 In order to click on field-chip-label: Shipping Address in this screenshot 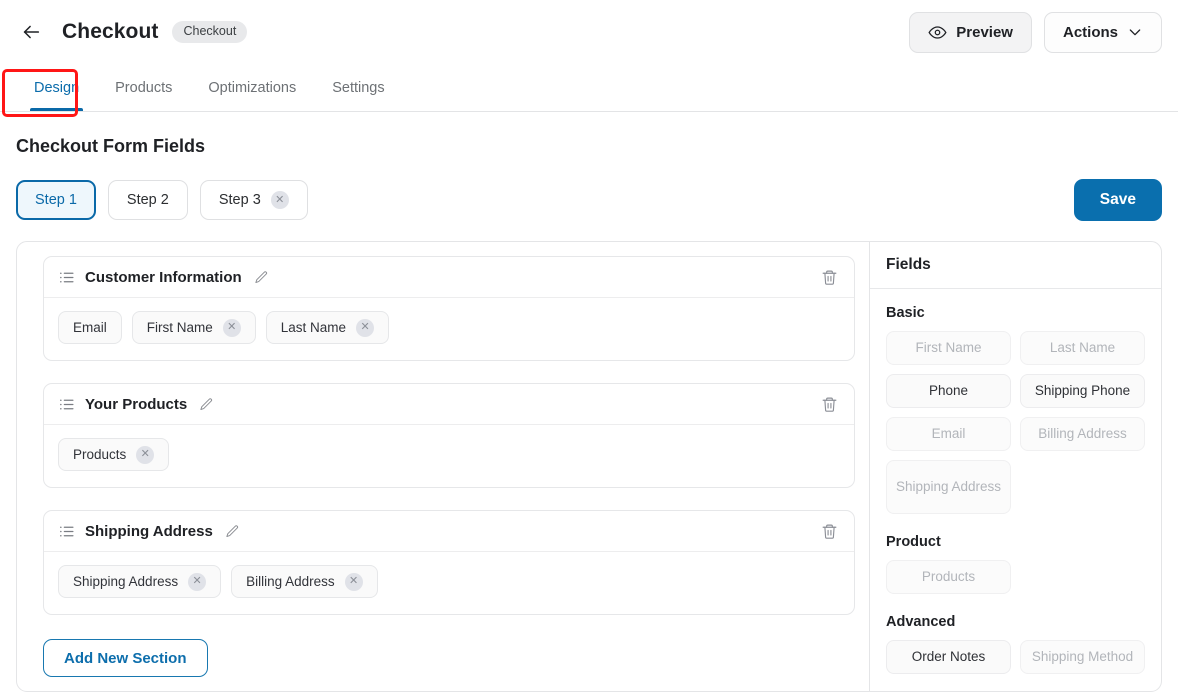, I will do `click(126, 581)`.